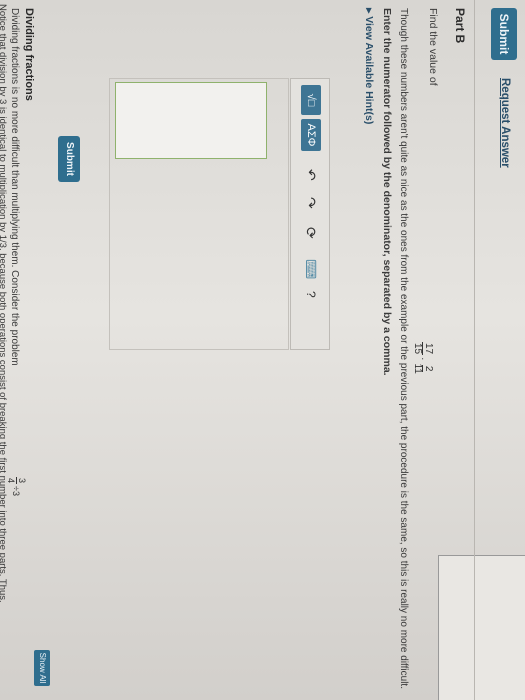  What do you see at coordinates (505, 123) in the screenshot?
I see `request-answer-link: Request Answer` at bounding box center [505, 123].